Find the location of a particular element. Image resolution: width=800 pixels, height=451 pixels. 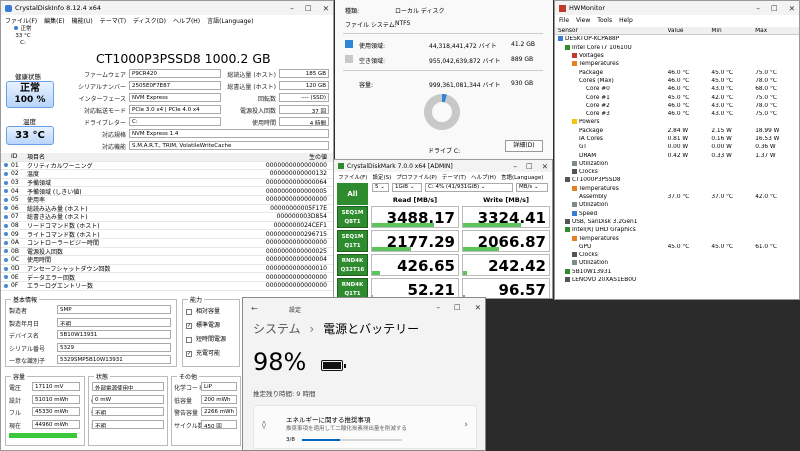

sensor-row: DESKTOP-KCPA88P is located at coordinates (677, 39).